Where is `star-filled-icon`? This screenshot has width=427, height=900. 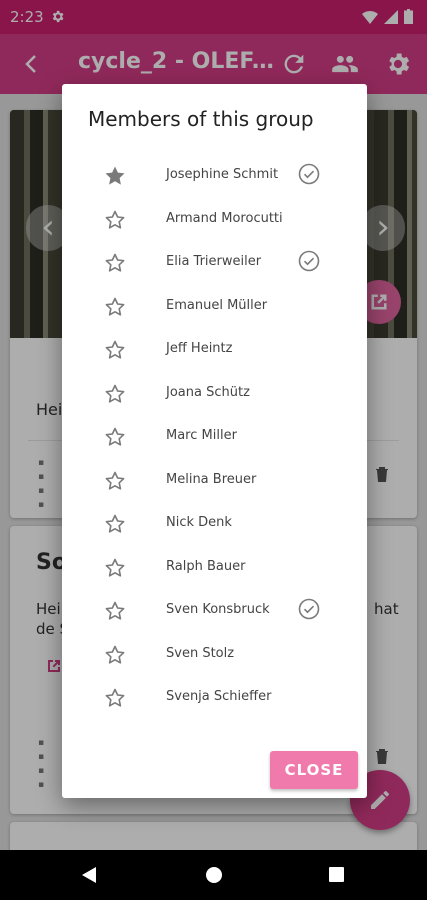
star-filled-icon is located at coordinates (115, 176).